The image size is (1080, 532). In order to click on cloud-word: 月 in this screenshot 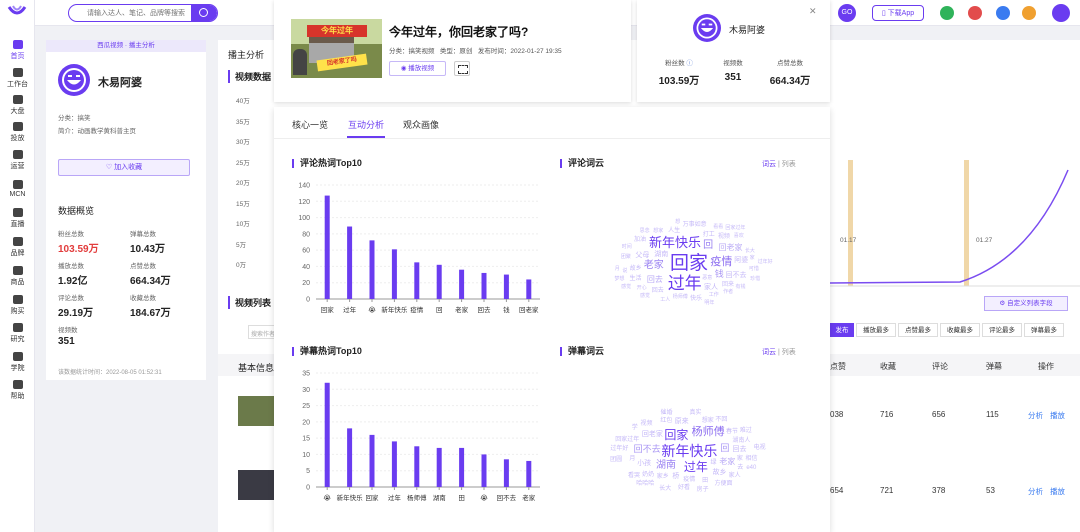, I will do `click(617, 269)`.